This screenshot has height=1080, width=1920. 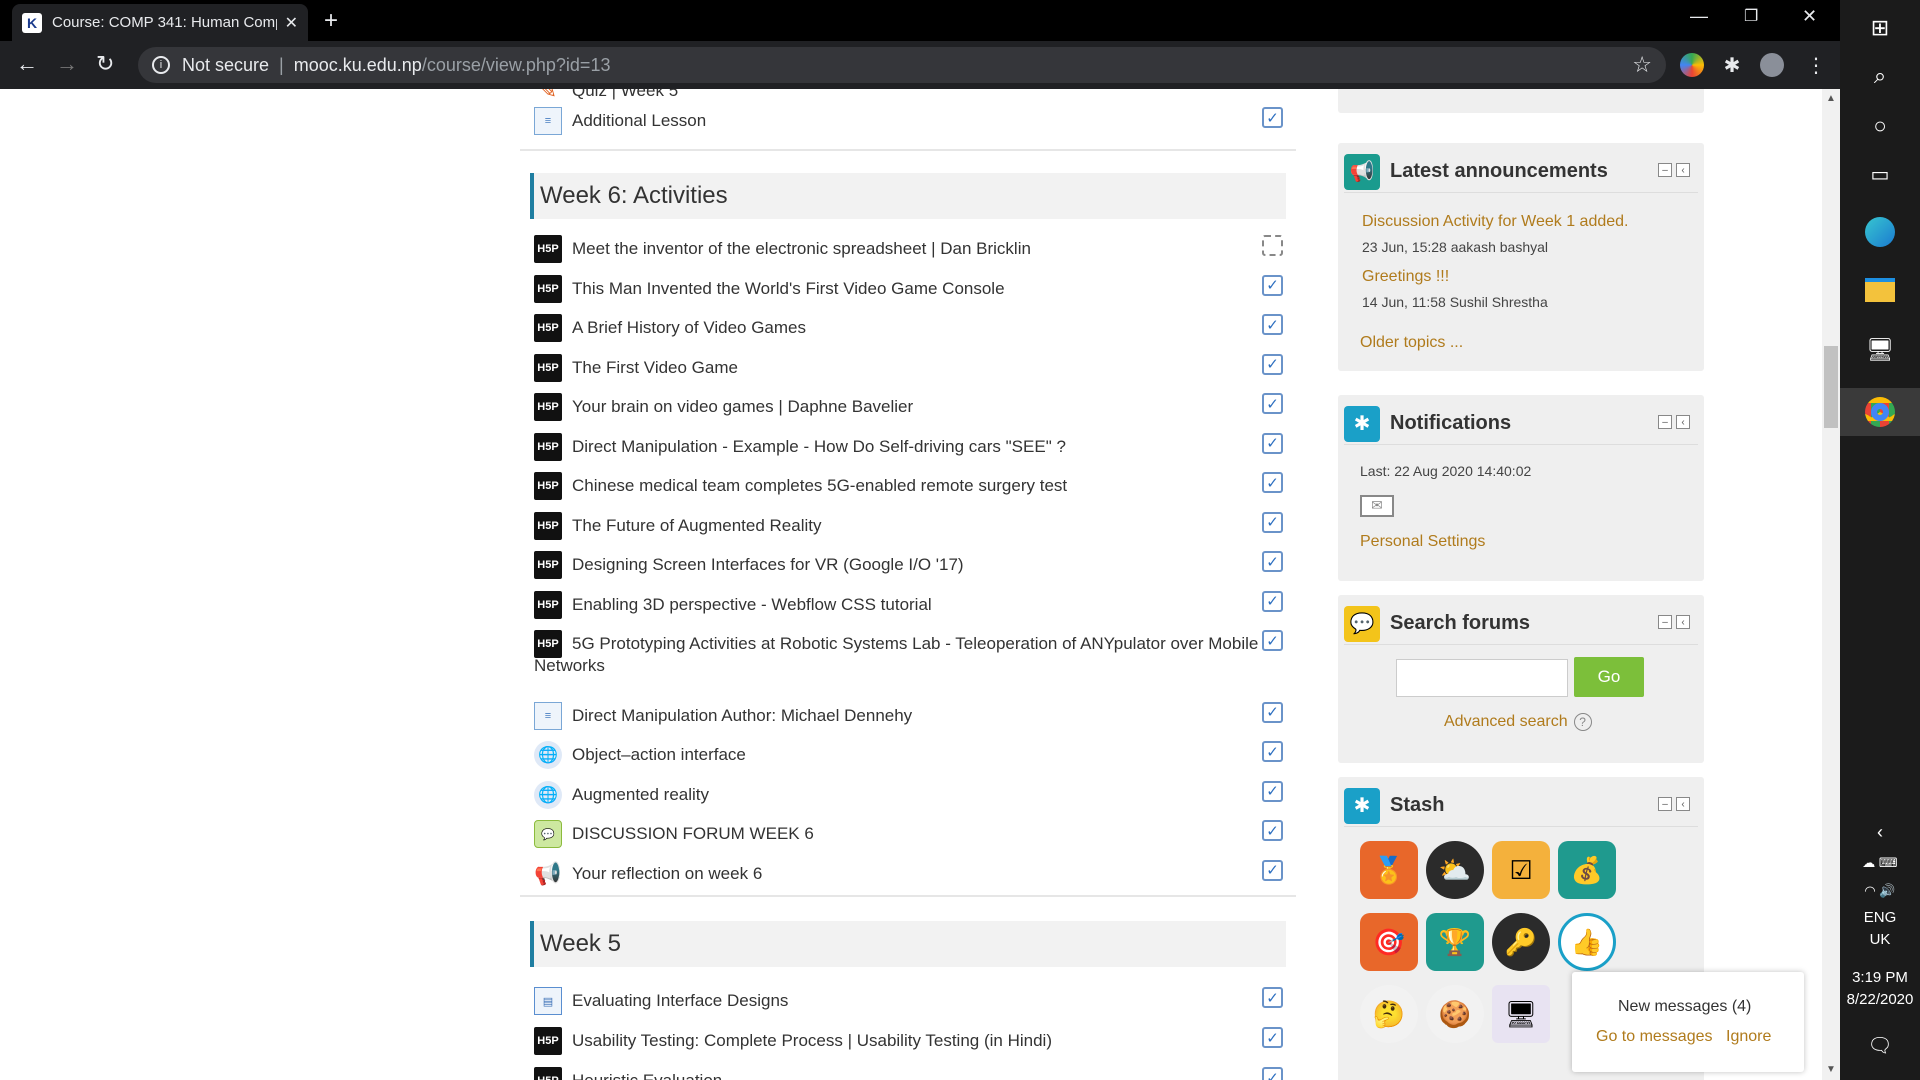 What do you see at coordinates (1880, 977) in the screenshot?
I see `clock-time: 3:19 PM` at bounding box center [1880, 977].